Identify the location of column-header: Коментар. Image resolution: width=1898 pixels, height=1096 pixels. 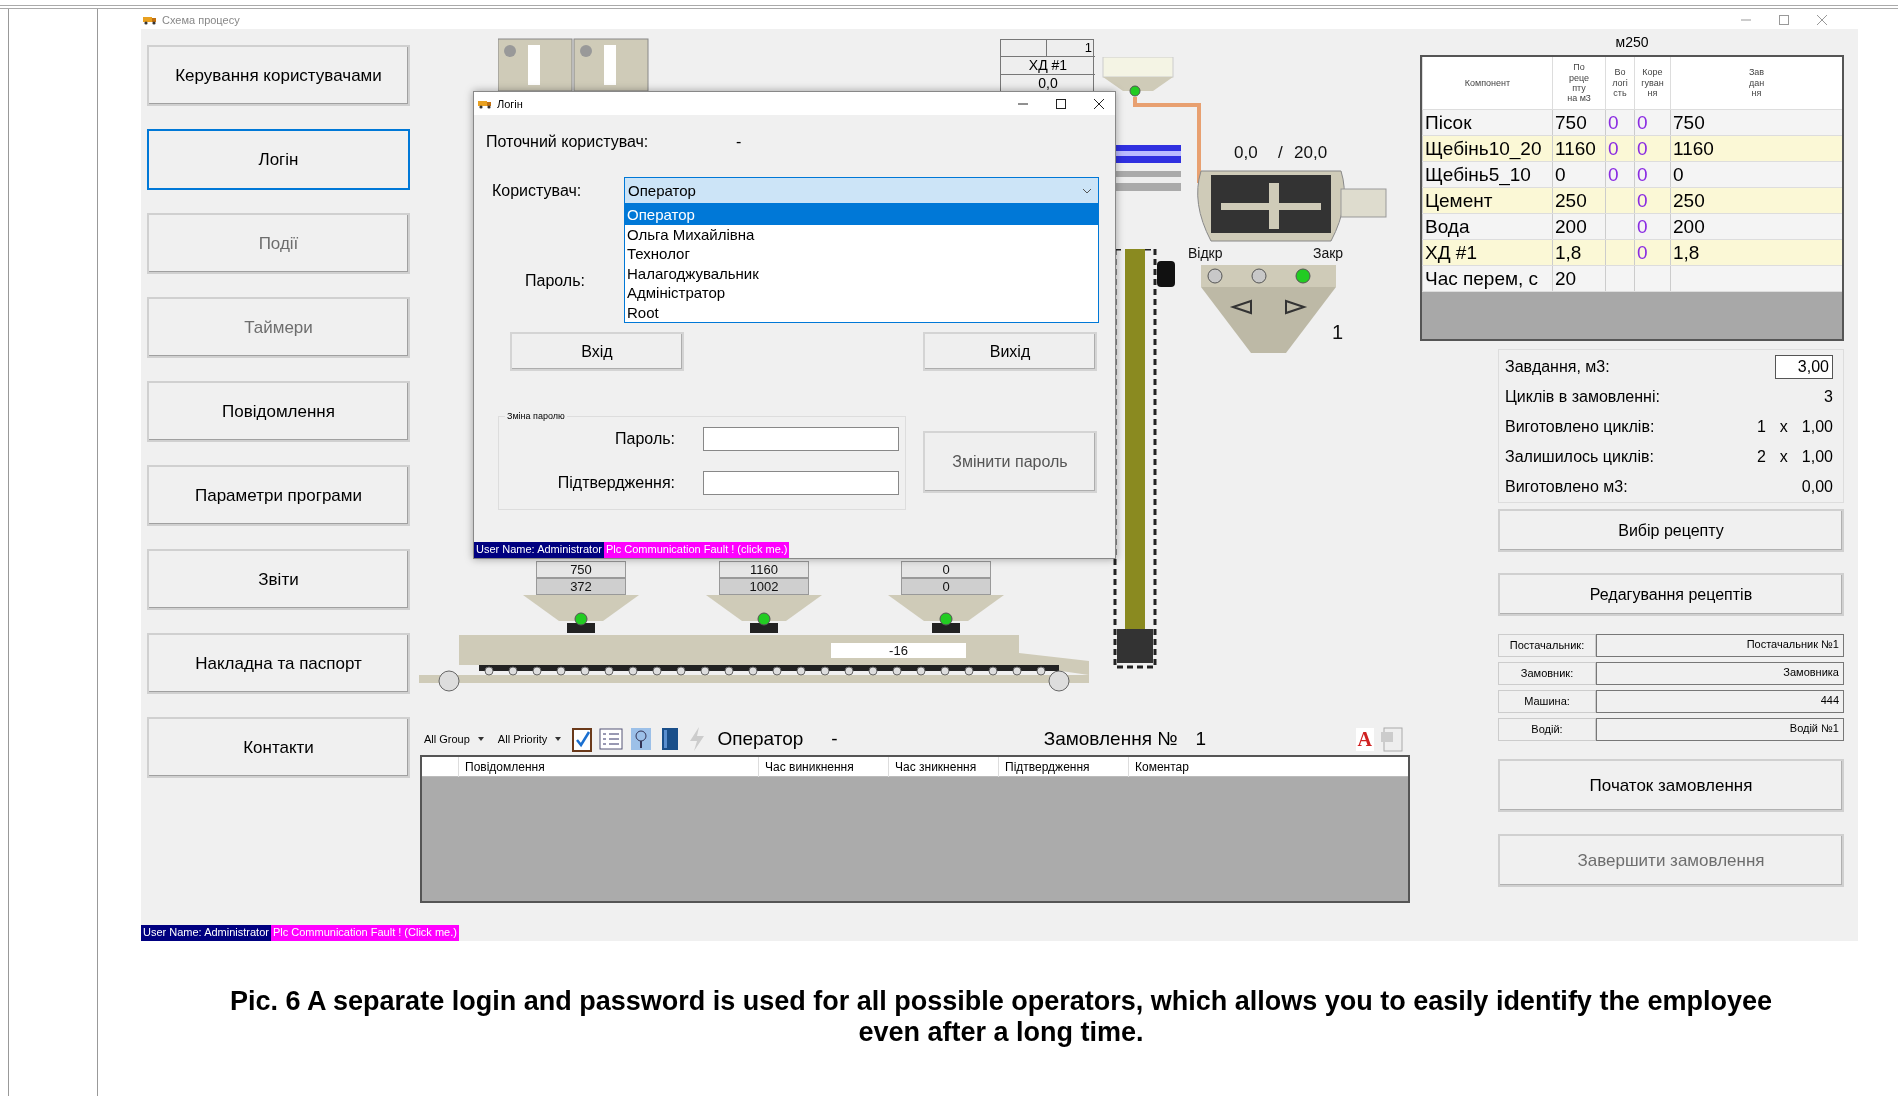
(1268, 767).